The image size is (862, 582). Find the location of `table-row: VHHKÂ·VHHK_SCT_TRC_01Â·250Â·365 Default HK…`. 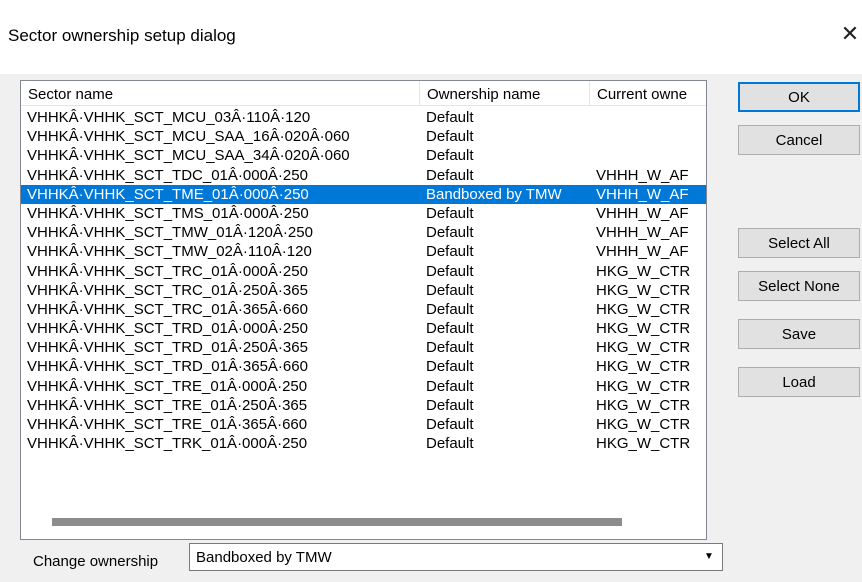

table-row: VHHKÂ·VHHK_SCT_TRC_01Â·250Â·365 Default HK… is located at coordinates (363, 290).